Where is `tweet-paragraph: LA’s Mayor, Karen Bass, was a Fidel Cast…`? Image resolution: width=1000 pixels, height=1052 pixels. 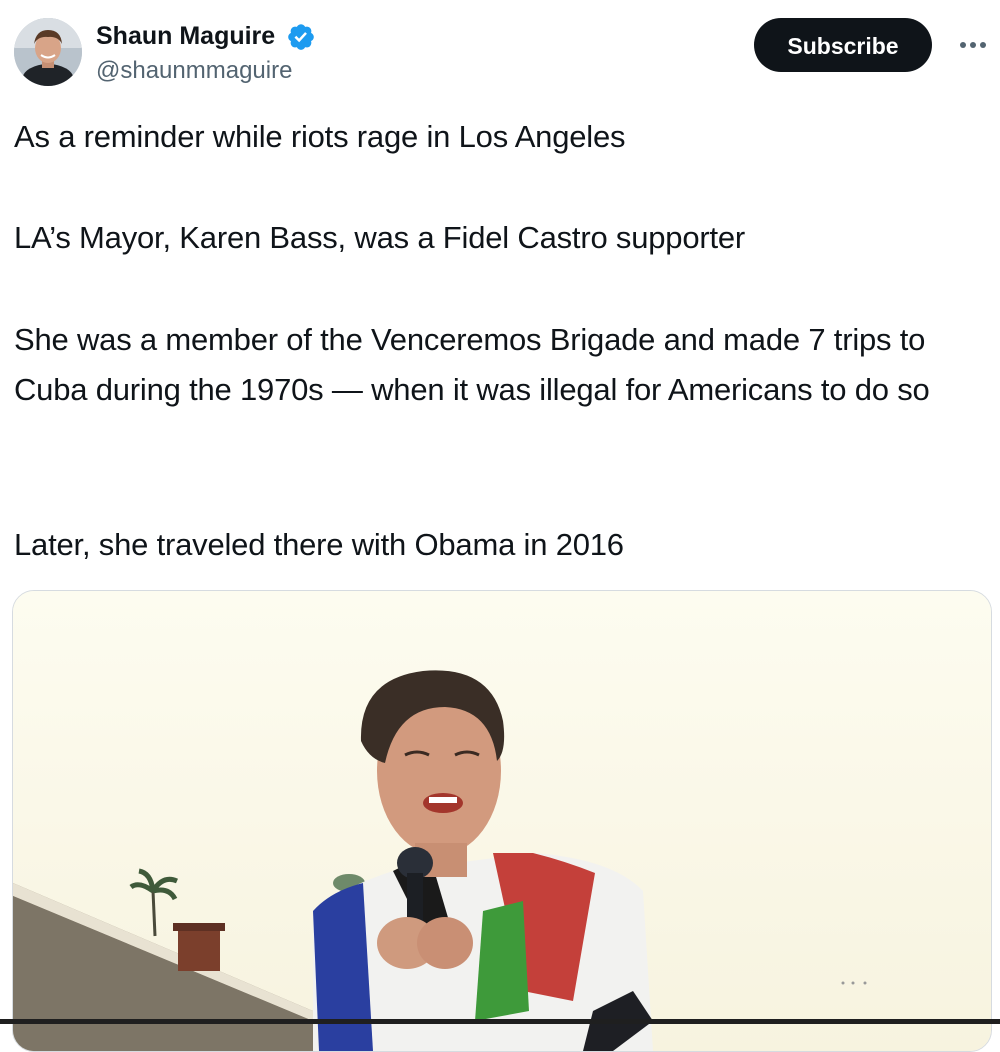
tweet-paragraph: LA’s Mayor, Karen Bass, was a Fidel Cast… is located at coordinates (380, 237).